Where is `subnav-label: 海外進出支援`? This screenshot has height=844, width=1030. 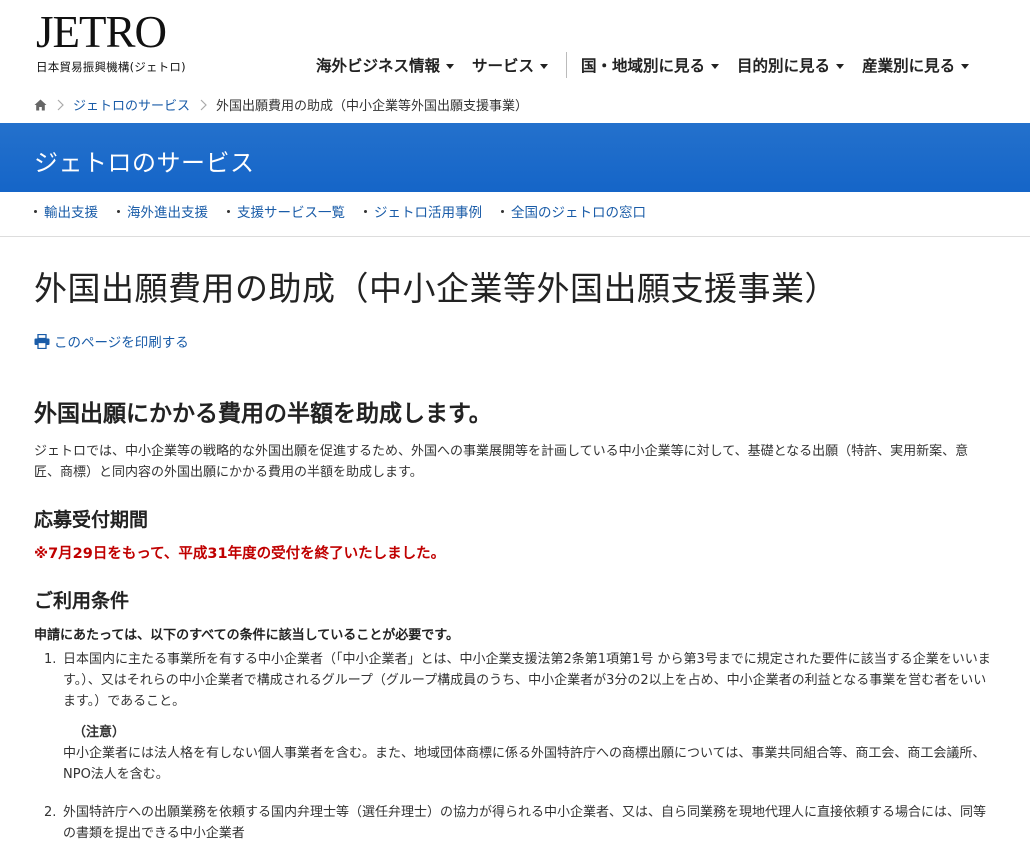 subnav-label: 海外進出支援 is located at coordinates (167, 213).